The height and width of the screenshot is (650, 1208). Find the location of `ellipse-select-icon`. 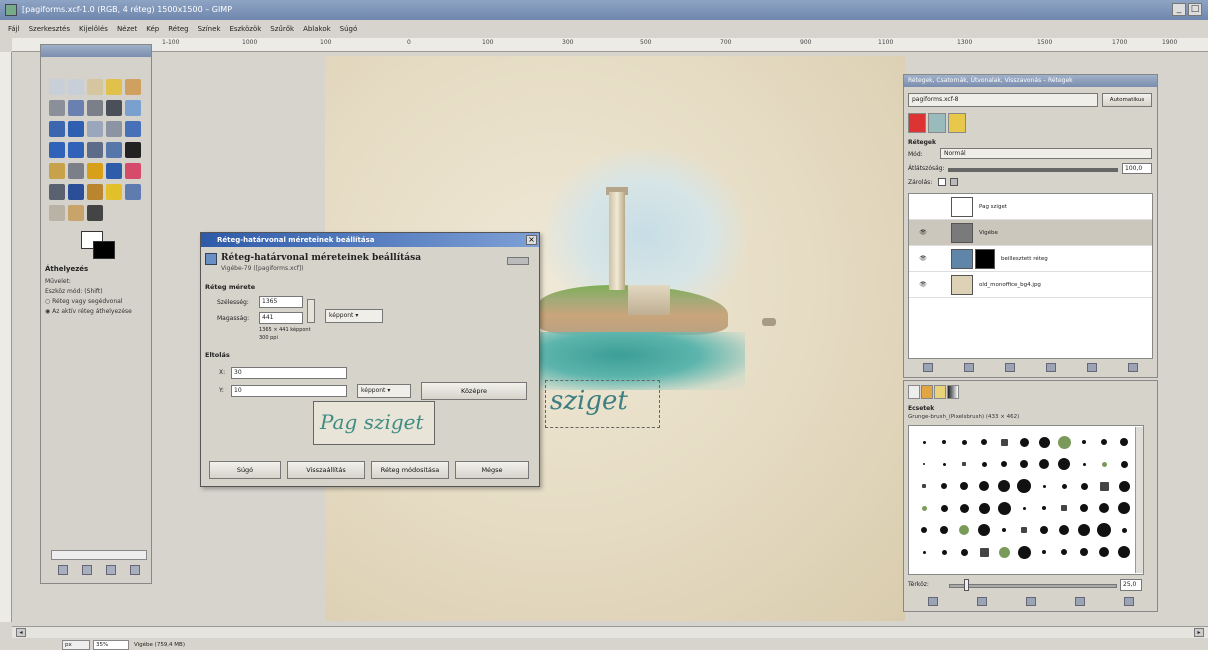

ellipse-select-icon is located at coordinates (76, 87).